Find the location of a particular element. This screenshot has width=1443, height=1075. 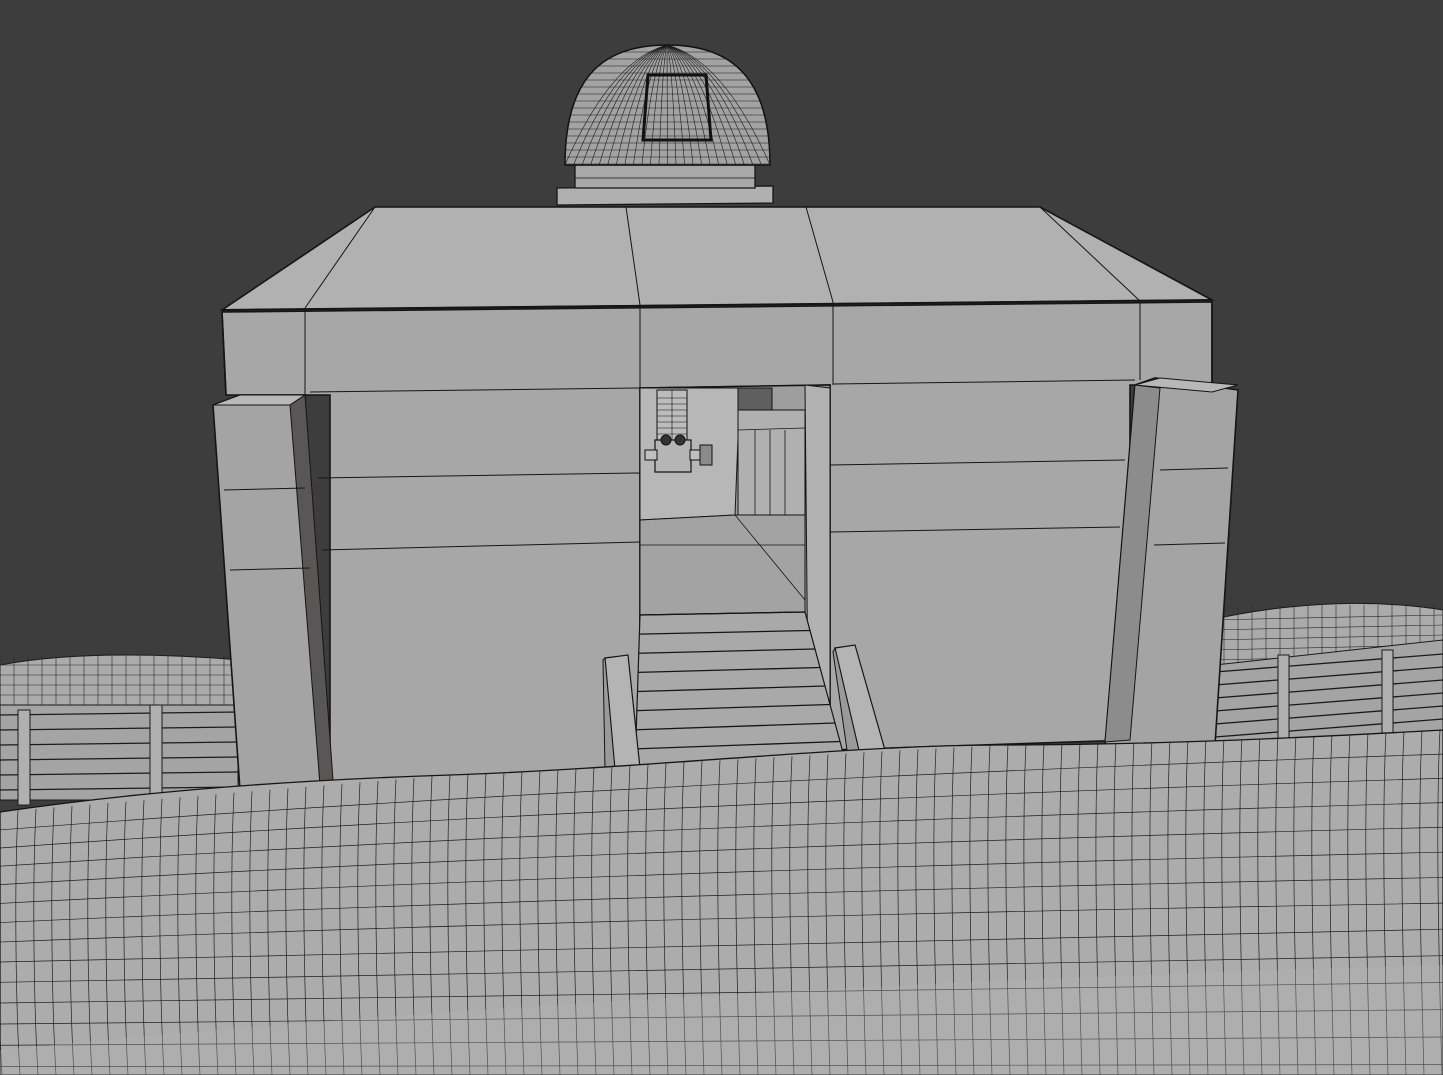

roof-slab is located at coordinates (717, 258).